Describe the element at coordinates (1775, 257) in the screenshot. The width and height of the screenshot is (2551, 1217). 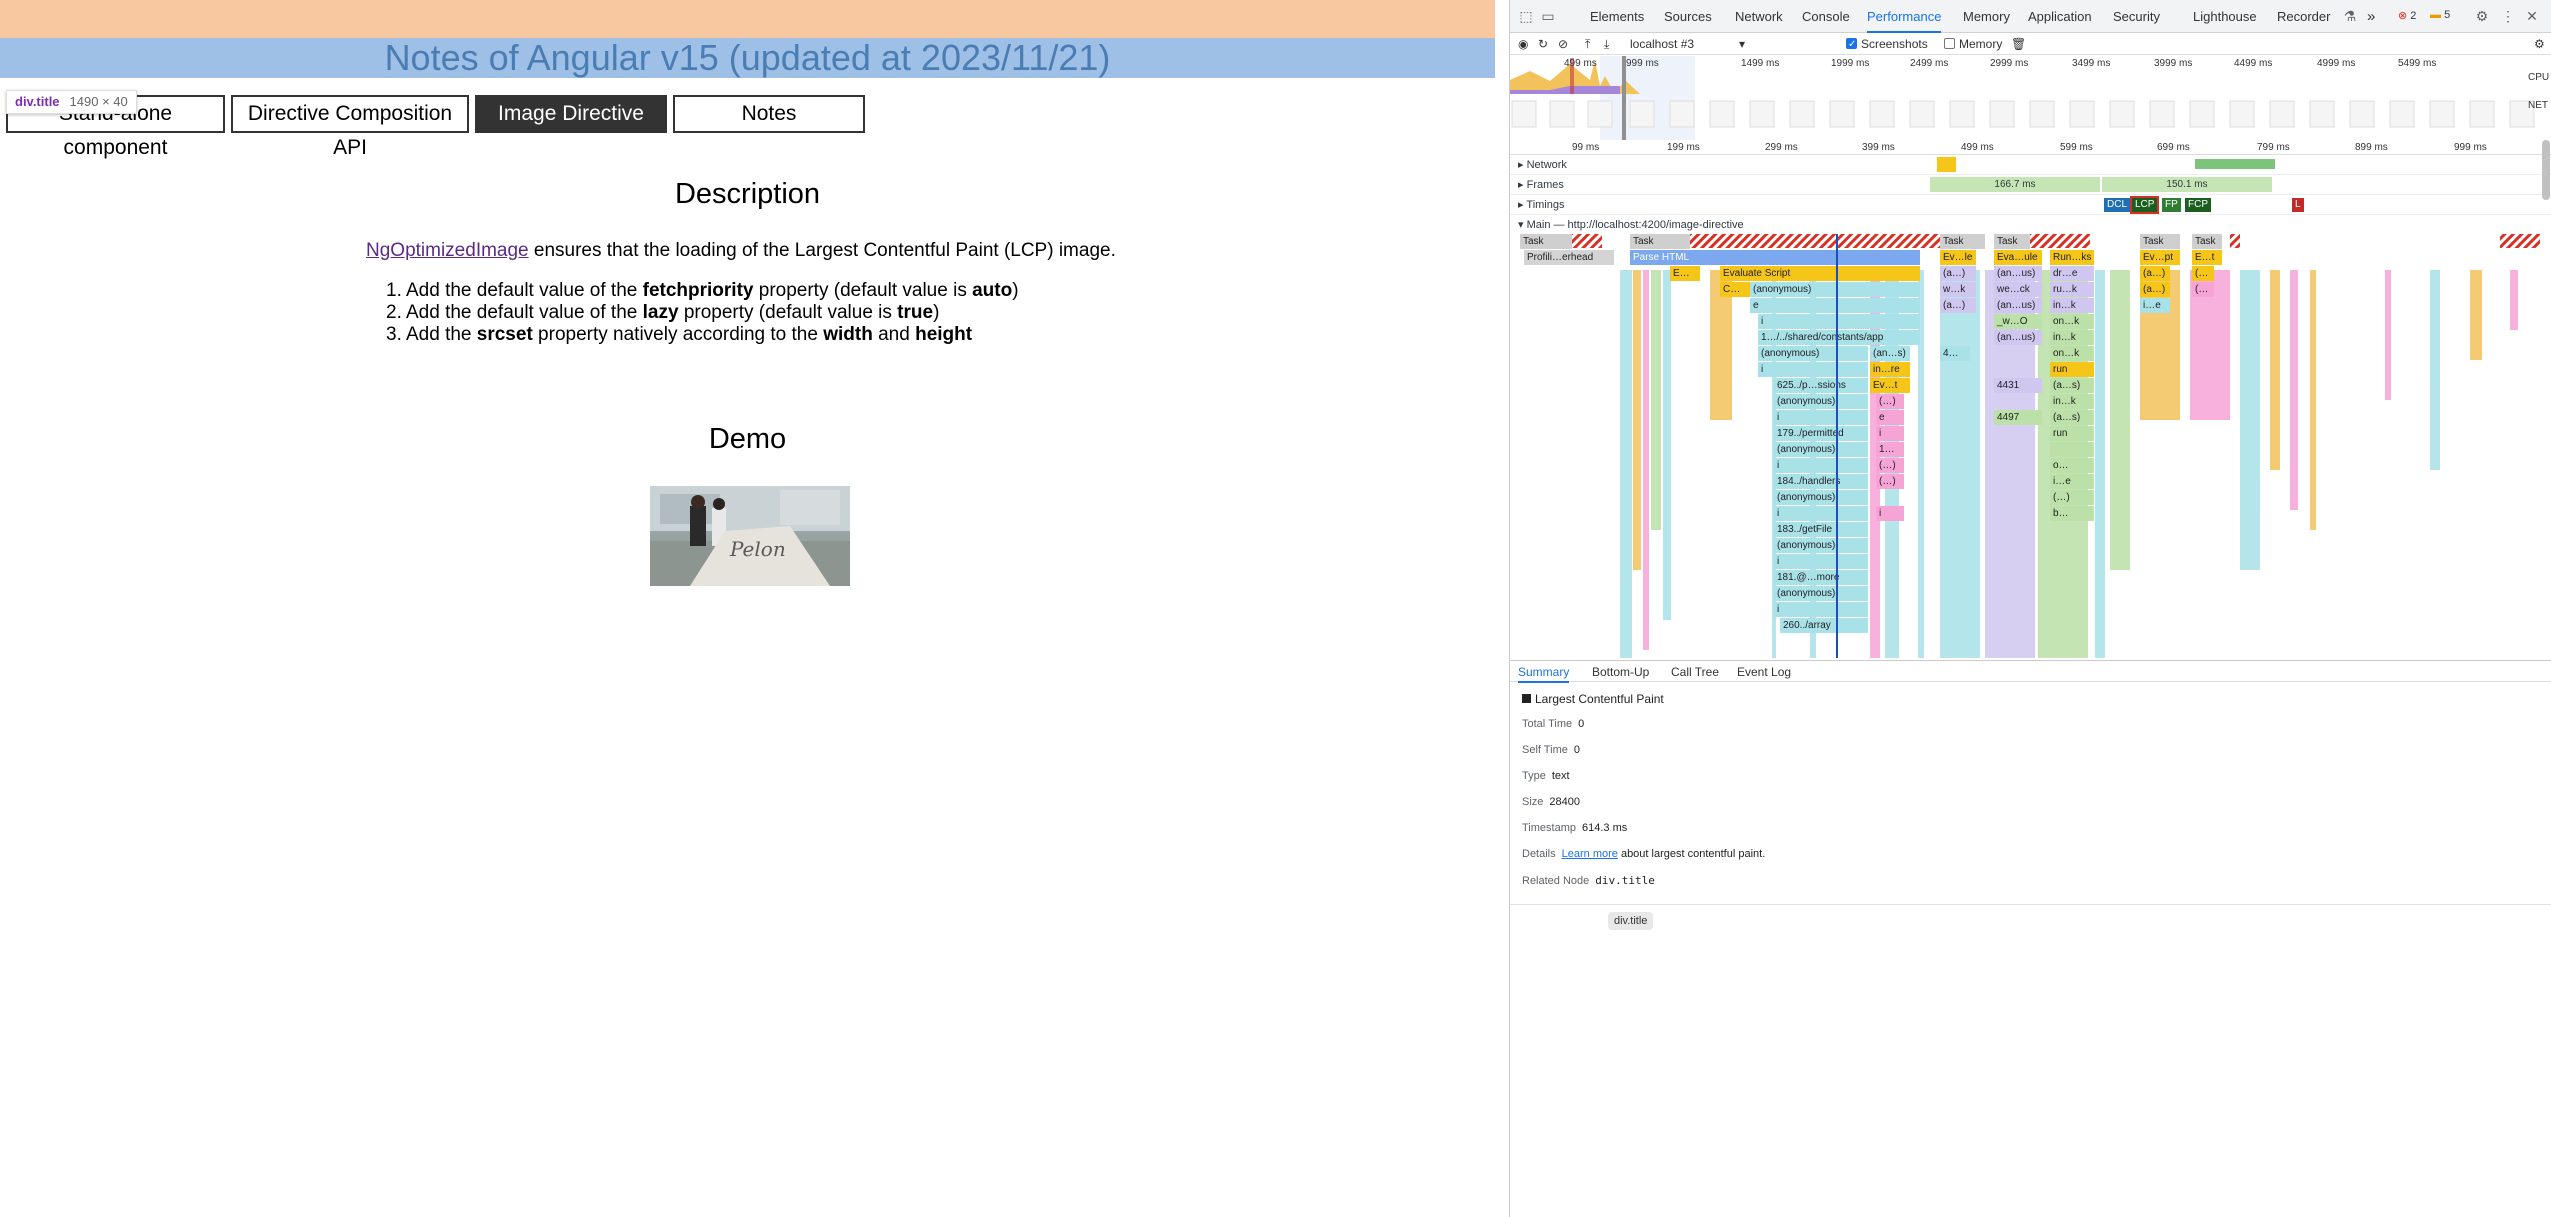
I see `flame-parse-html: Parse HTML` at that location.